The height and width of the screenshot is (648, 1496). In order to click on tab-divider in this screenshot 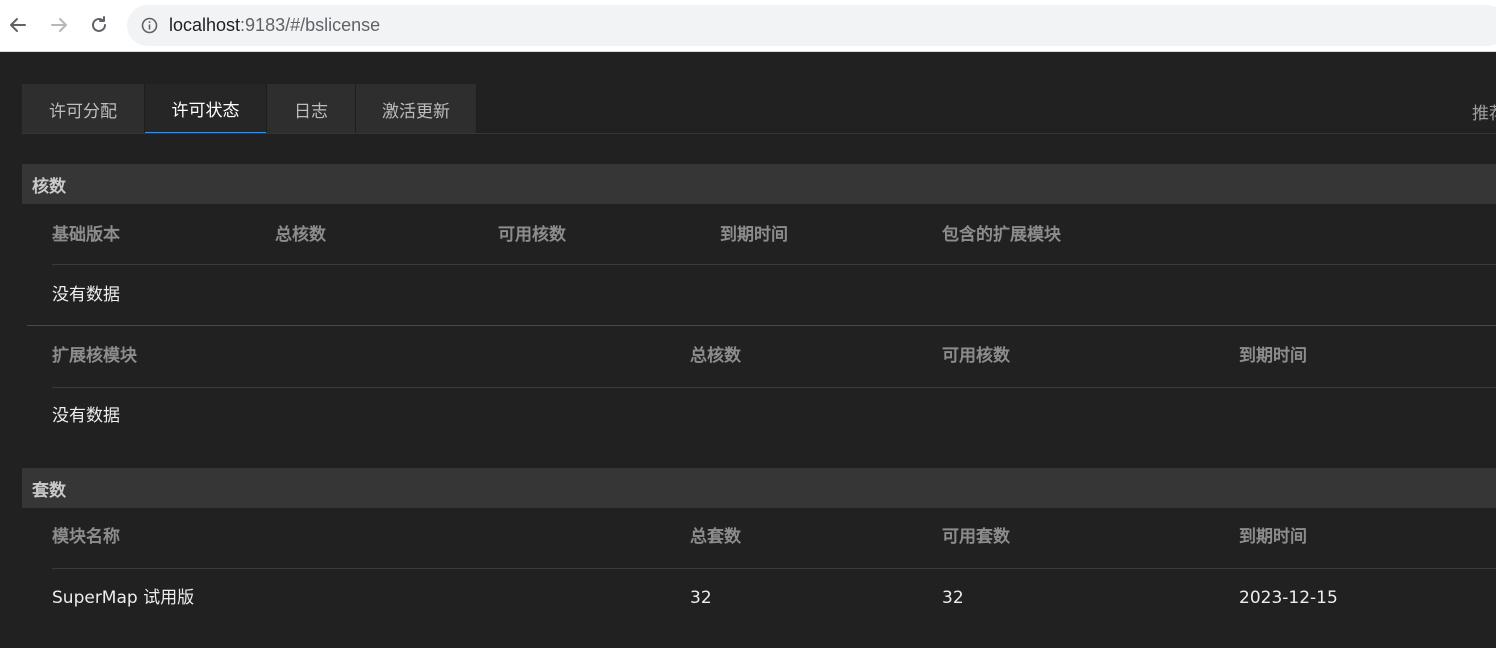, I will do `click(759, 133)`.